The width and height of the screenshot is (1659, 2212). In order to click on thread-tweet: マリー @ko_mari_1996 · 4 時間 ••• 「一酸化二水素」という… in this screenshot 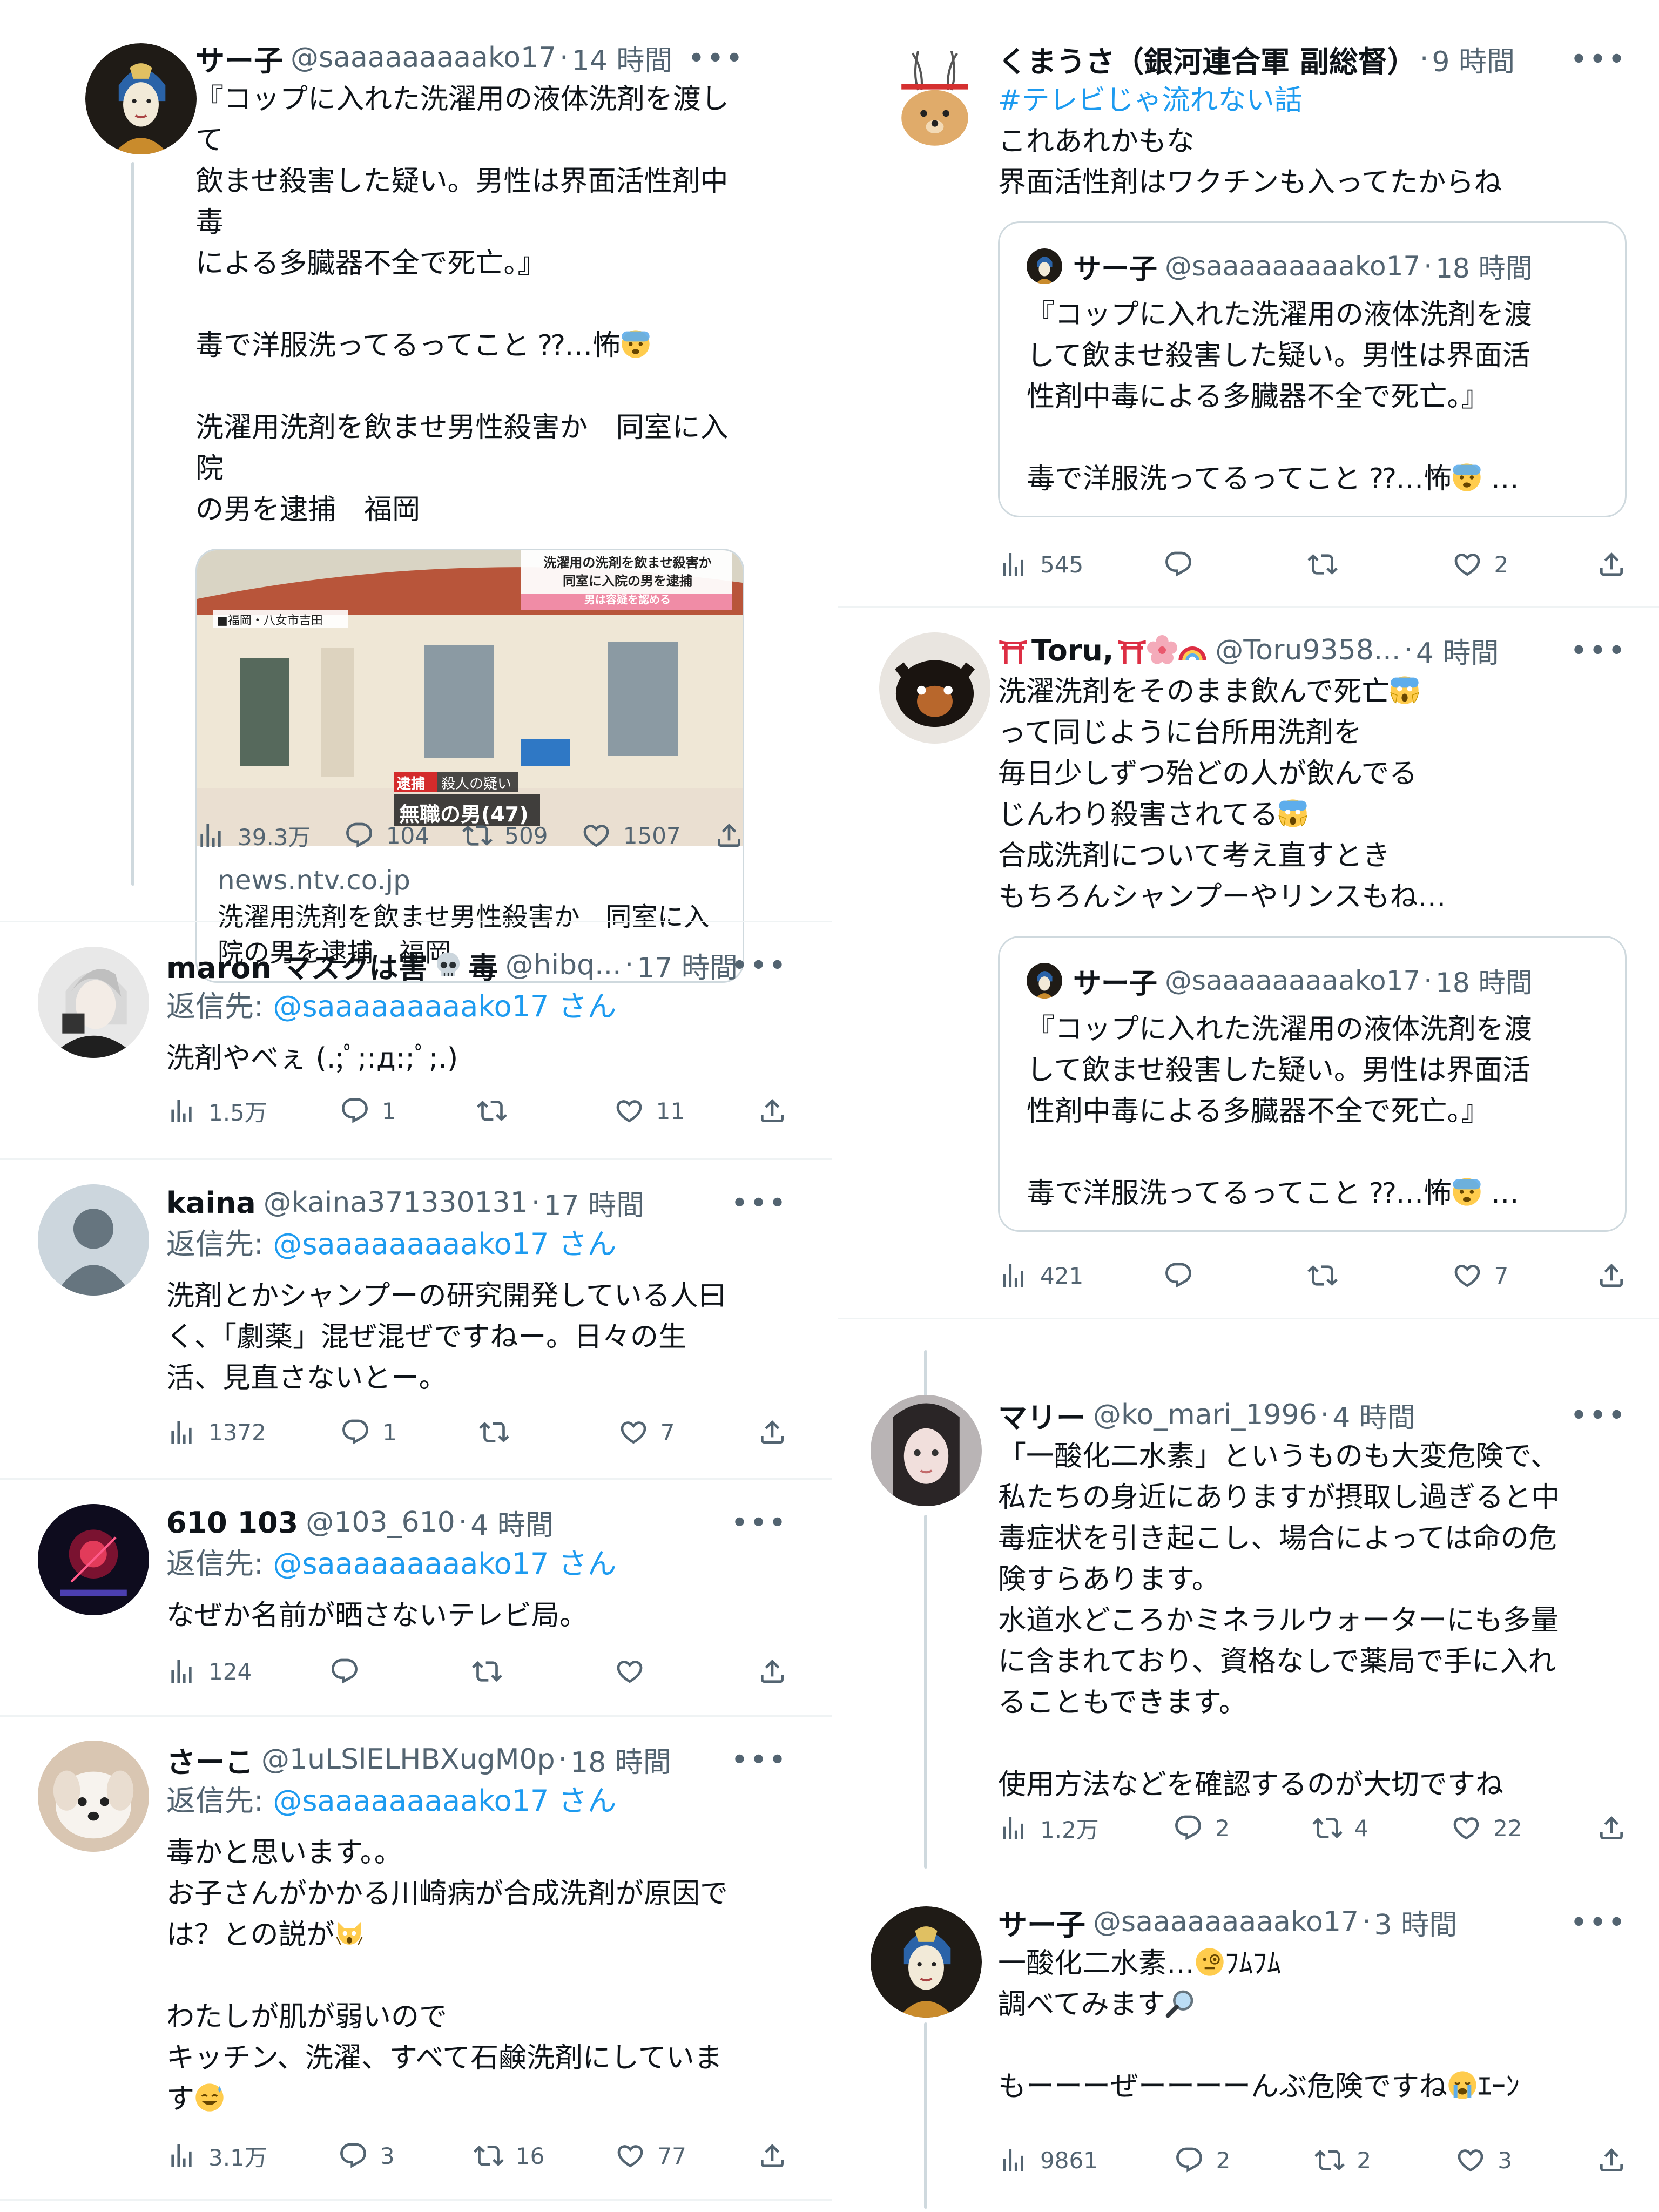, I will do `click(1248, 1594)`.